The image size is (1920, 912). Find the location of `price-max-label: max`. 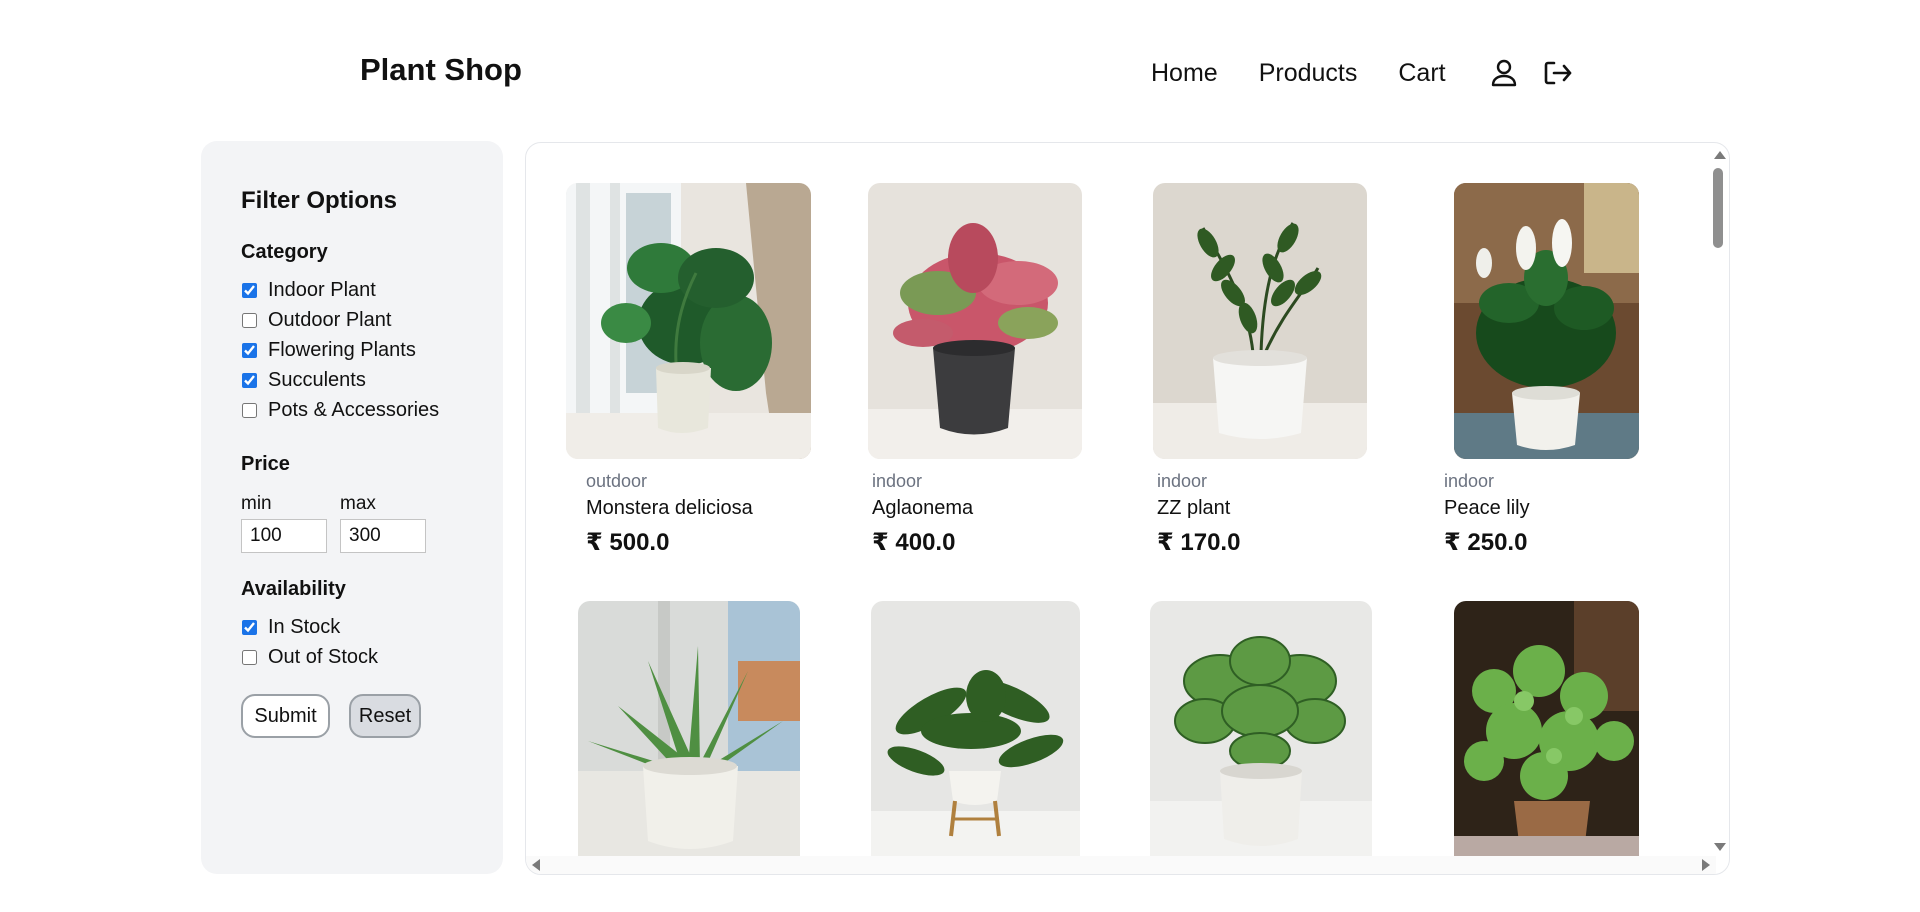

price-max-label: max is located at coordinates (358, 503).